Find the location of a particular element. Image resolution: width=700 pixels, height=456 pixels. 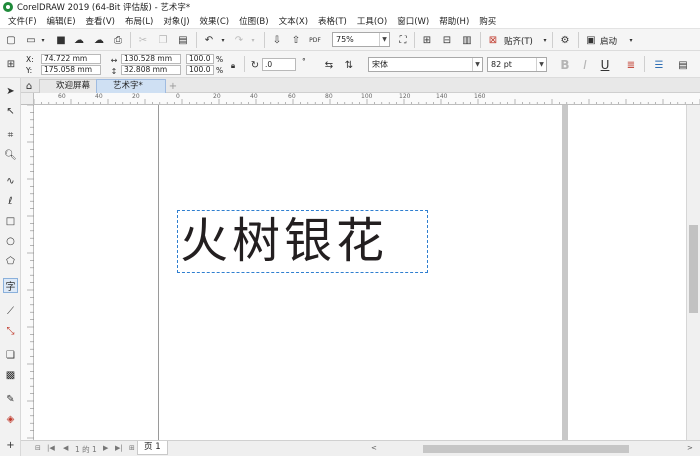

add-page-icon: ⊞ is located at coordinates (132, 448).